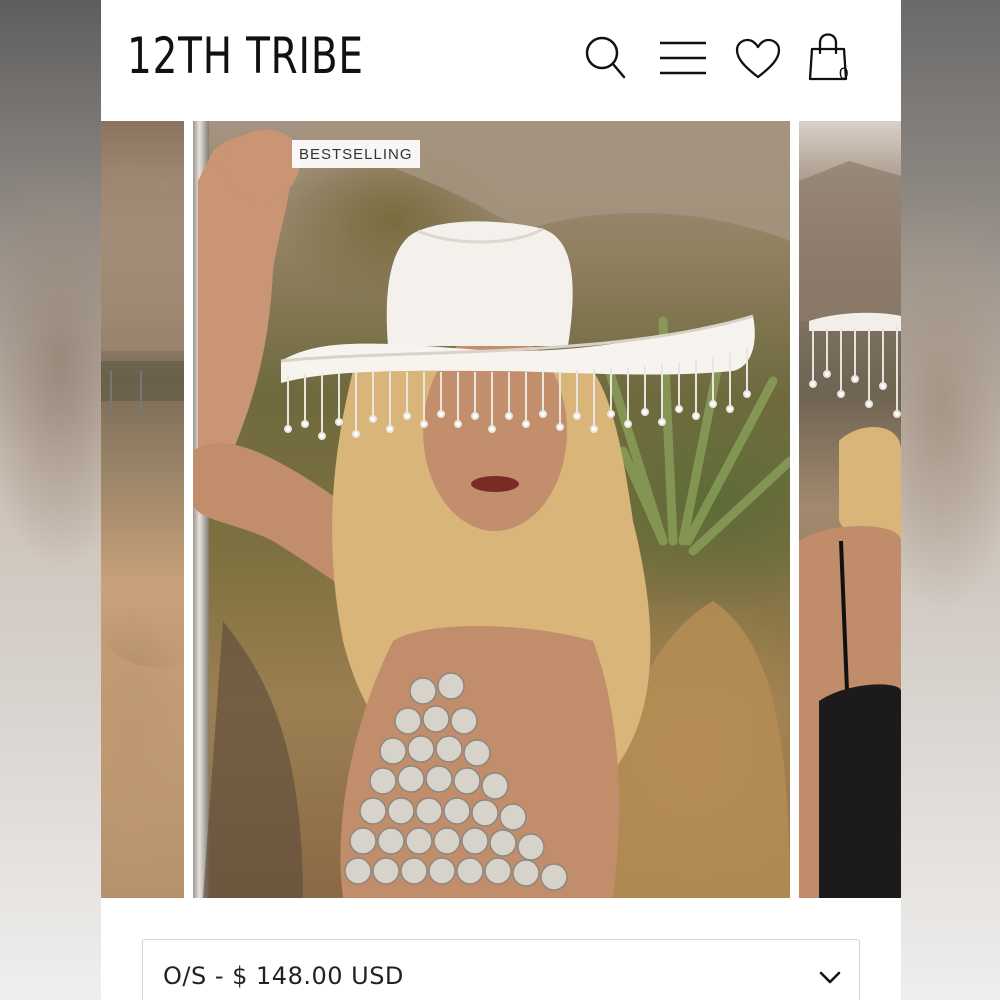  Describe the element at coordinates (501, 969) in the screenshot. I see `variant-select: O/S - $ 148.00 USD` at that location.